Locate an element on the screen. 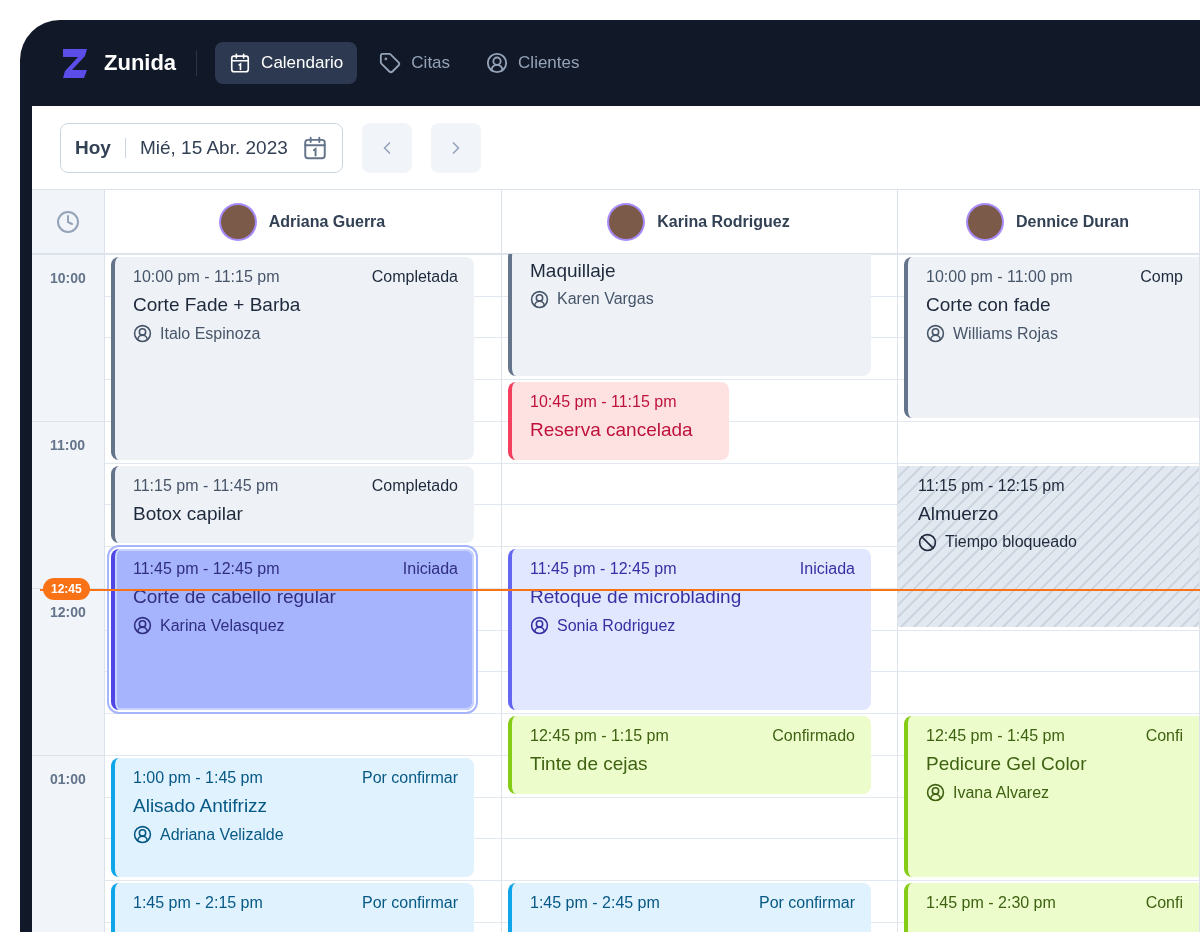 The image size is (1200, 932). appointment-card: 1:45 pm - 2:30 pm Confi is located at coordinates (1051, 907).